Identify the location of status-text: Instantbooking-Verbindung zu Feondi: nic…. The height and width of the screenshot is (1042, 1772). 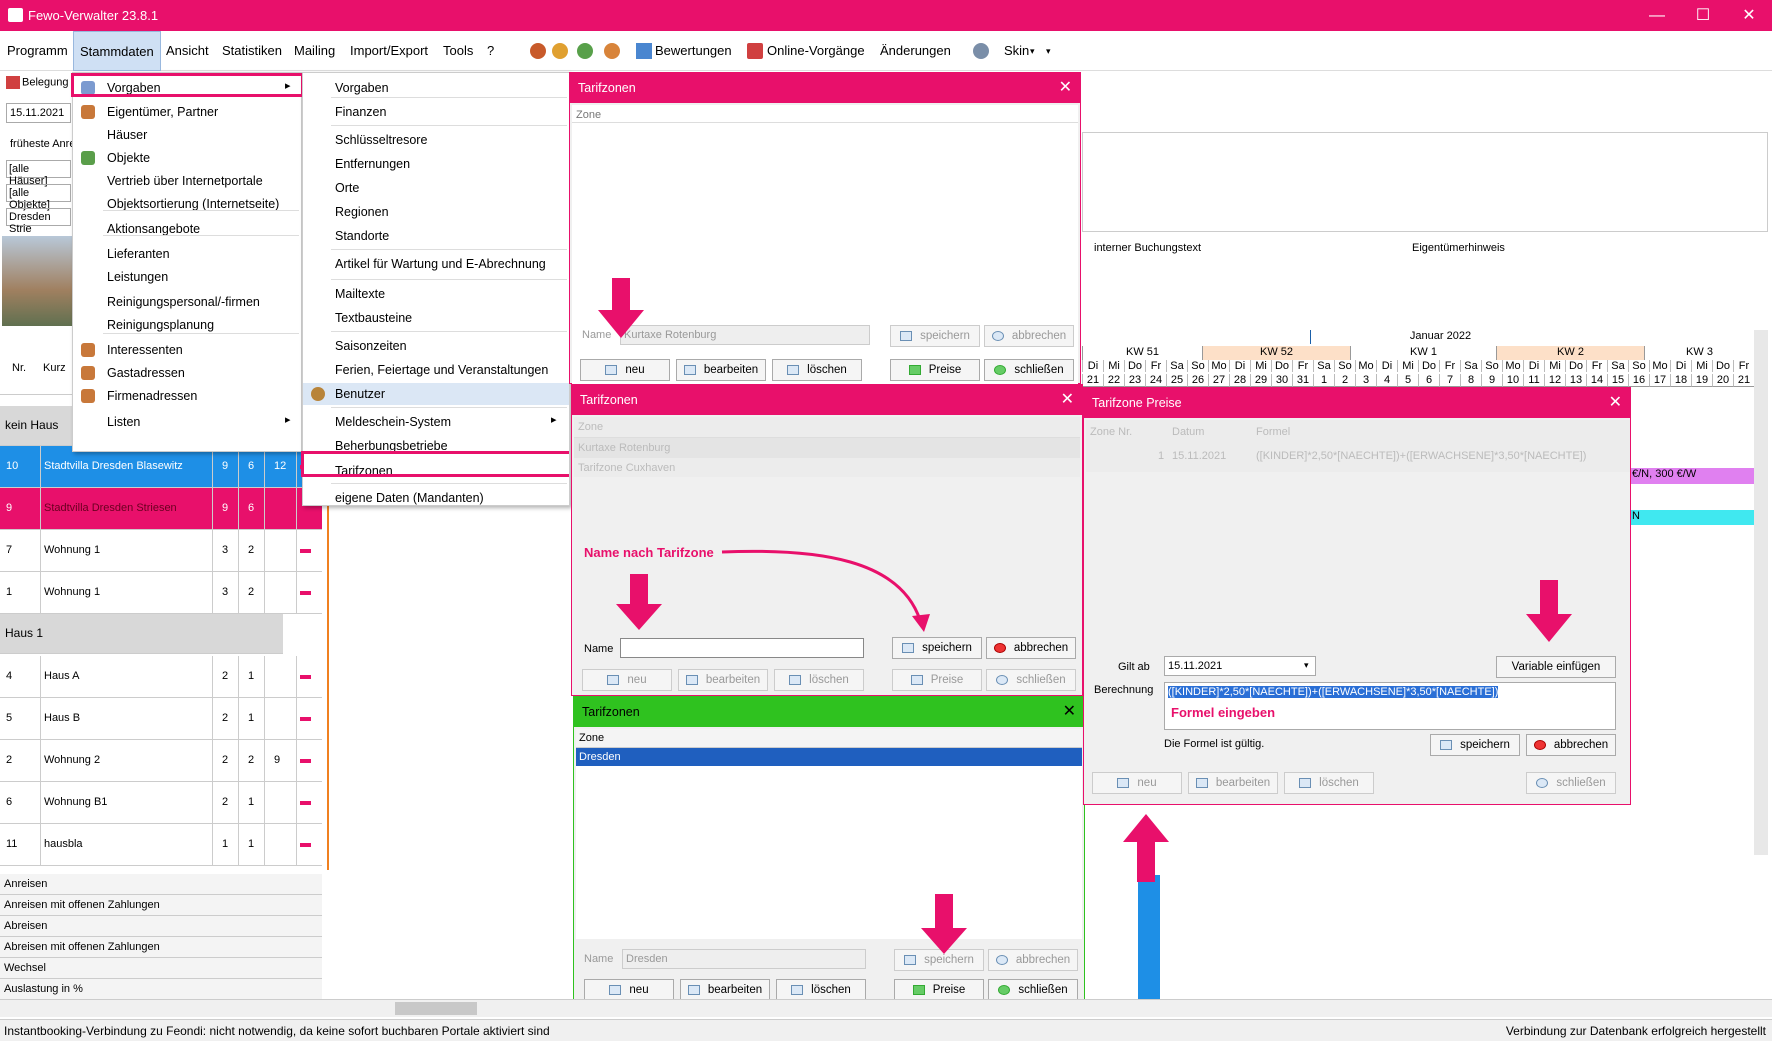
(277, 1031).